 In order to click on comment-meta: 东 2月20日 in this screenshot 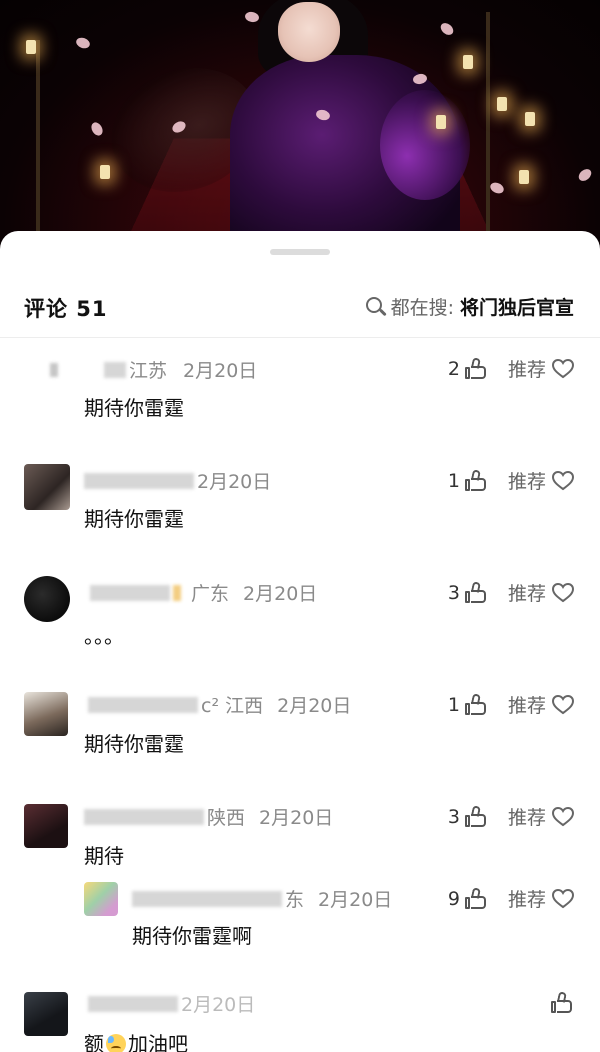, I will do `click(262, 898)`.